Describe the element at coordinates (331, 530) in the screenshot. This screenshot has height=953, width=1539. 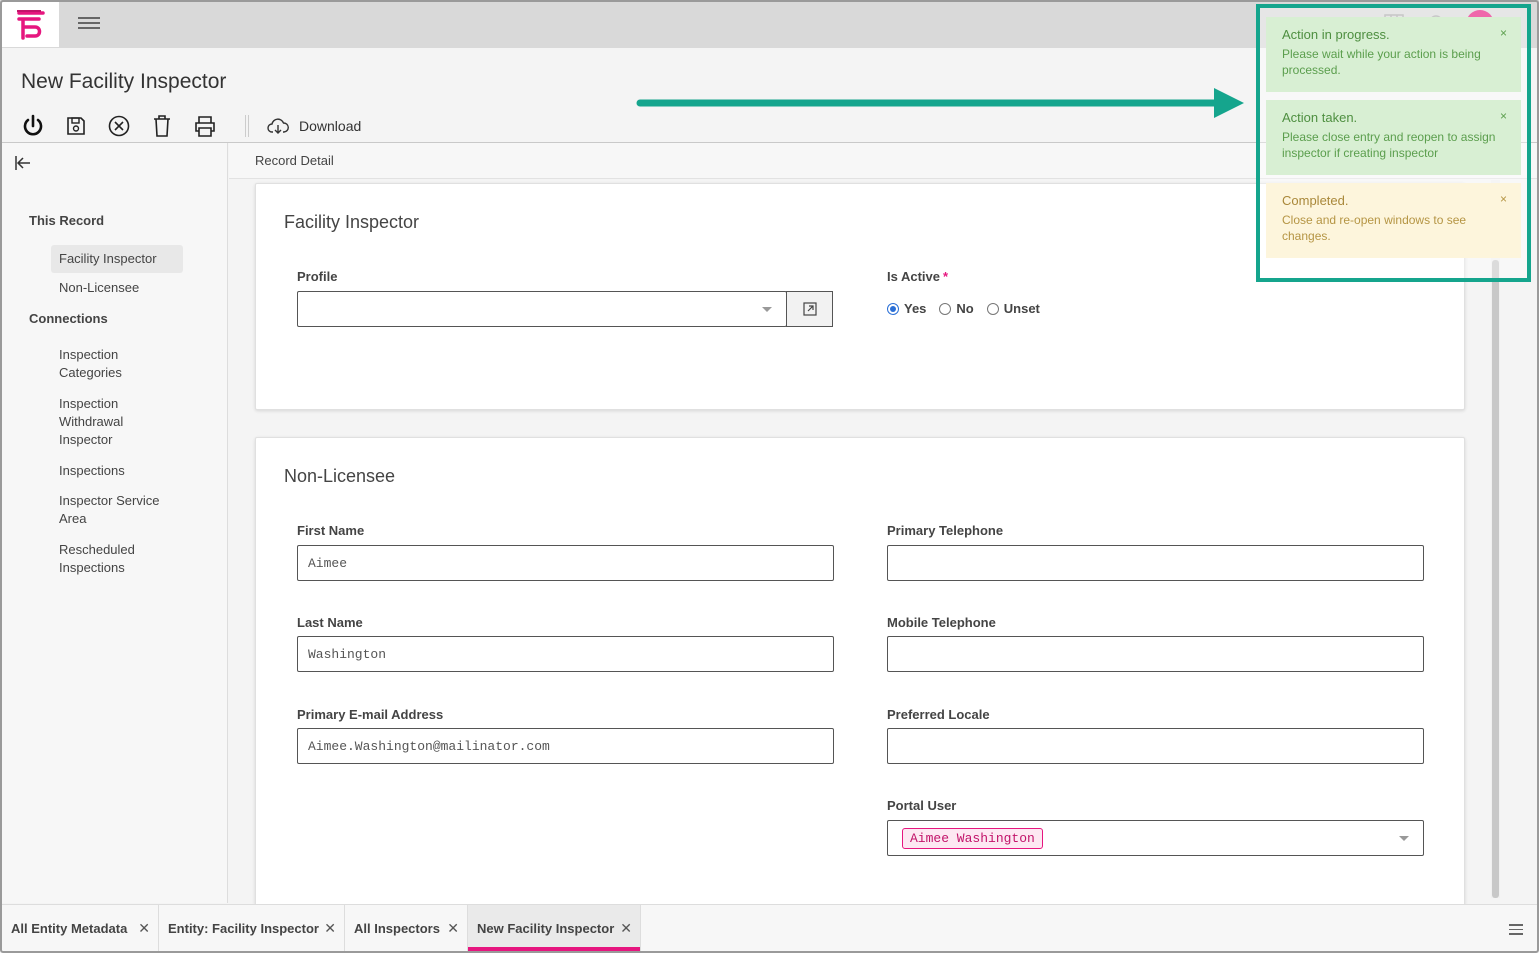
I see `first-name-label: First Name` at that location.